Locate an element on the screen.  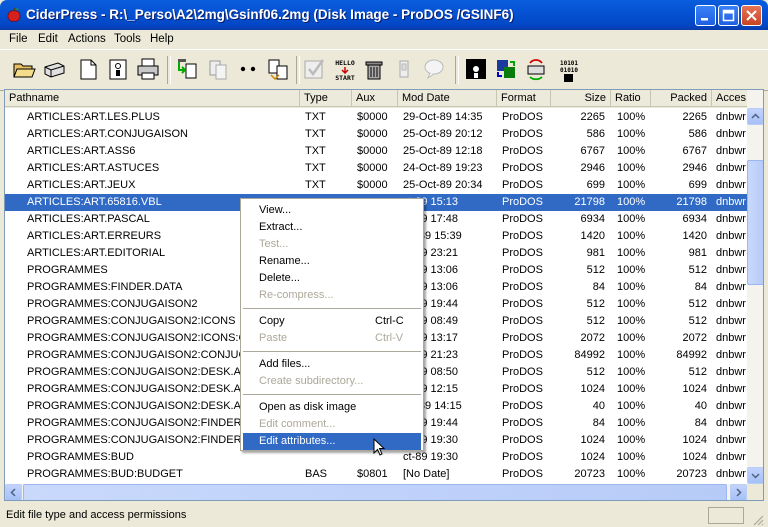
add-files-icon is located at coordinates (188, 69).